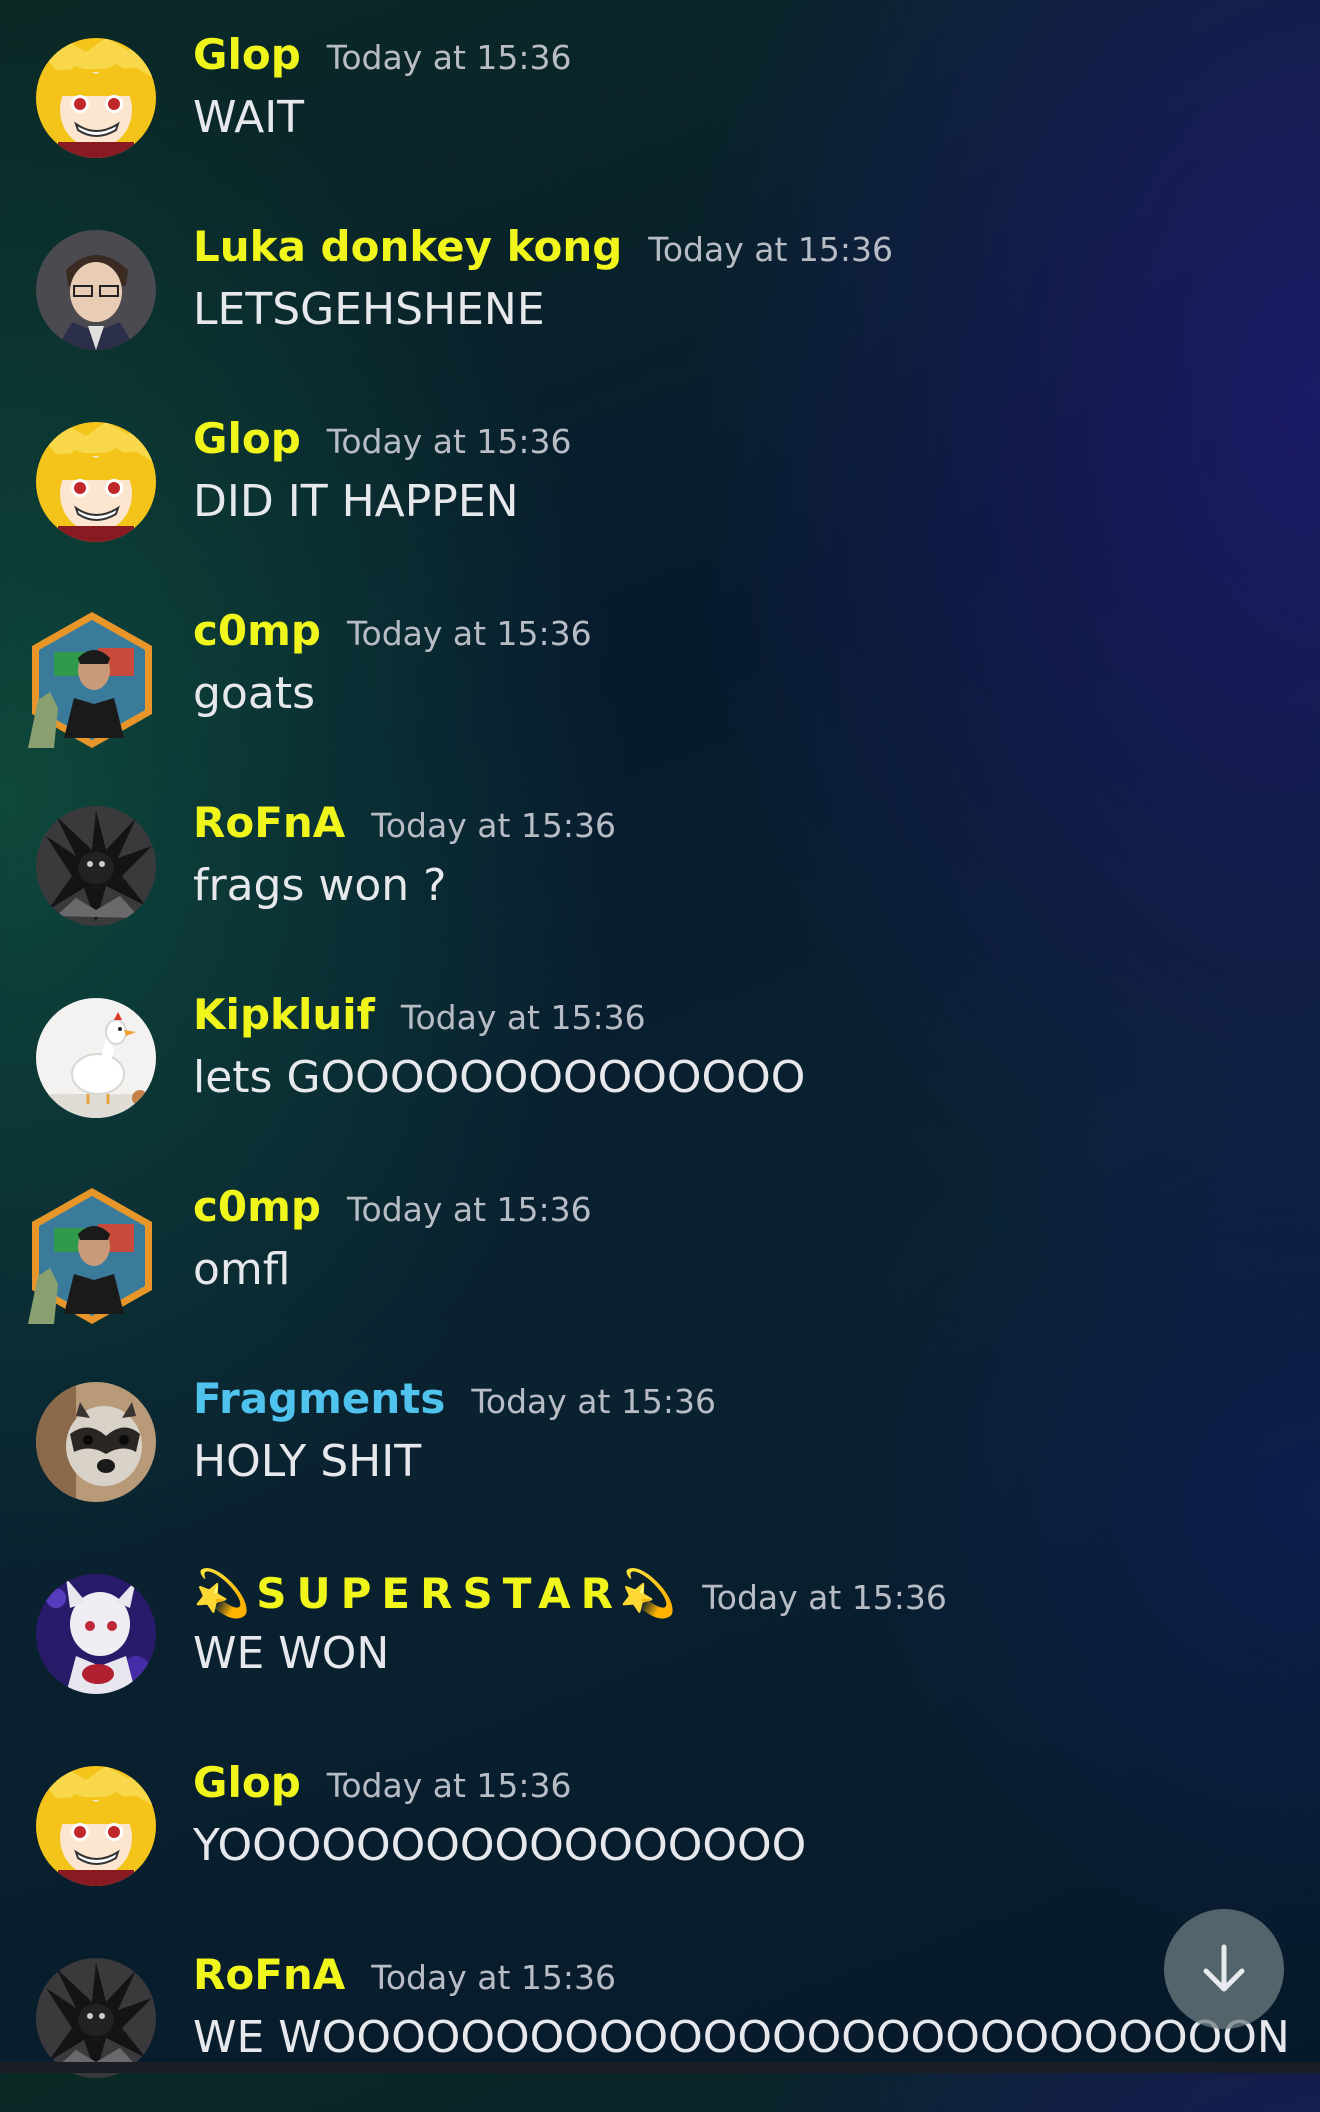 The image size is (1320, 2112). Describe the element at coordinates (660, 1440) in the screenshot. I see `message-item: Fragments Today at 15:36 HOLY SHIT` at that location.